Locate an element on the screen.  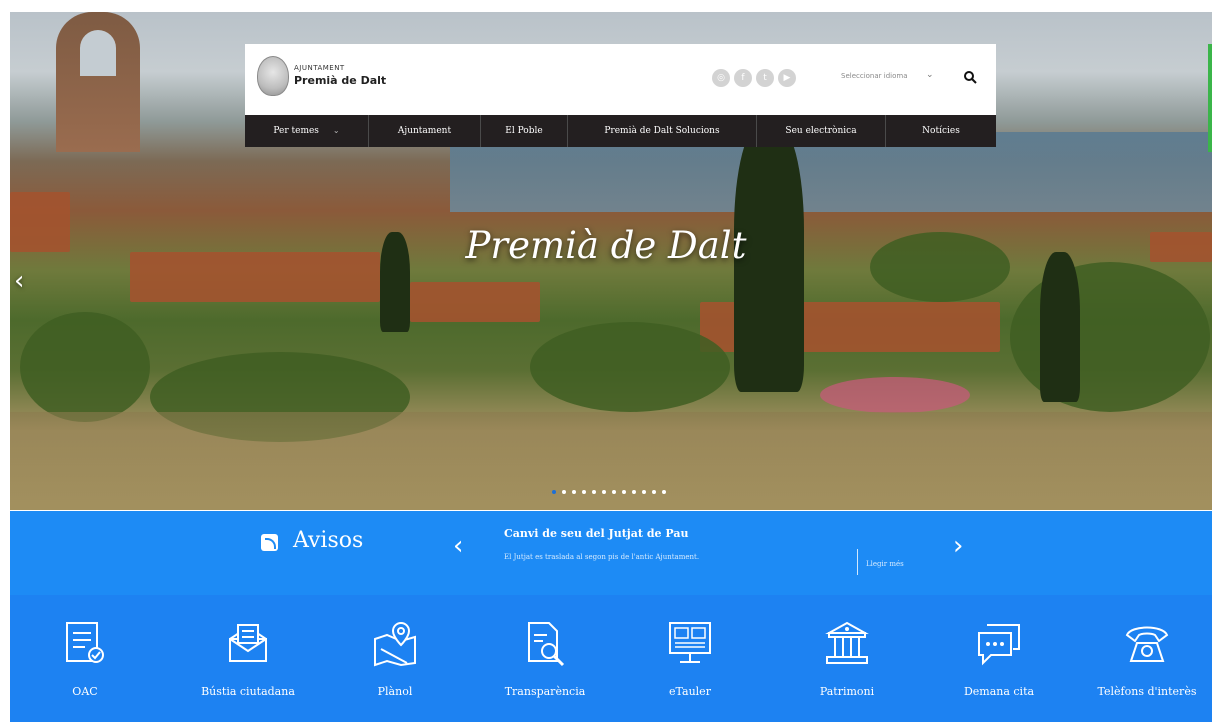
nav-item-el-poble: El Poble is located at coordinates (524, 131).